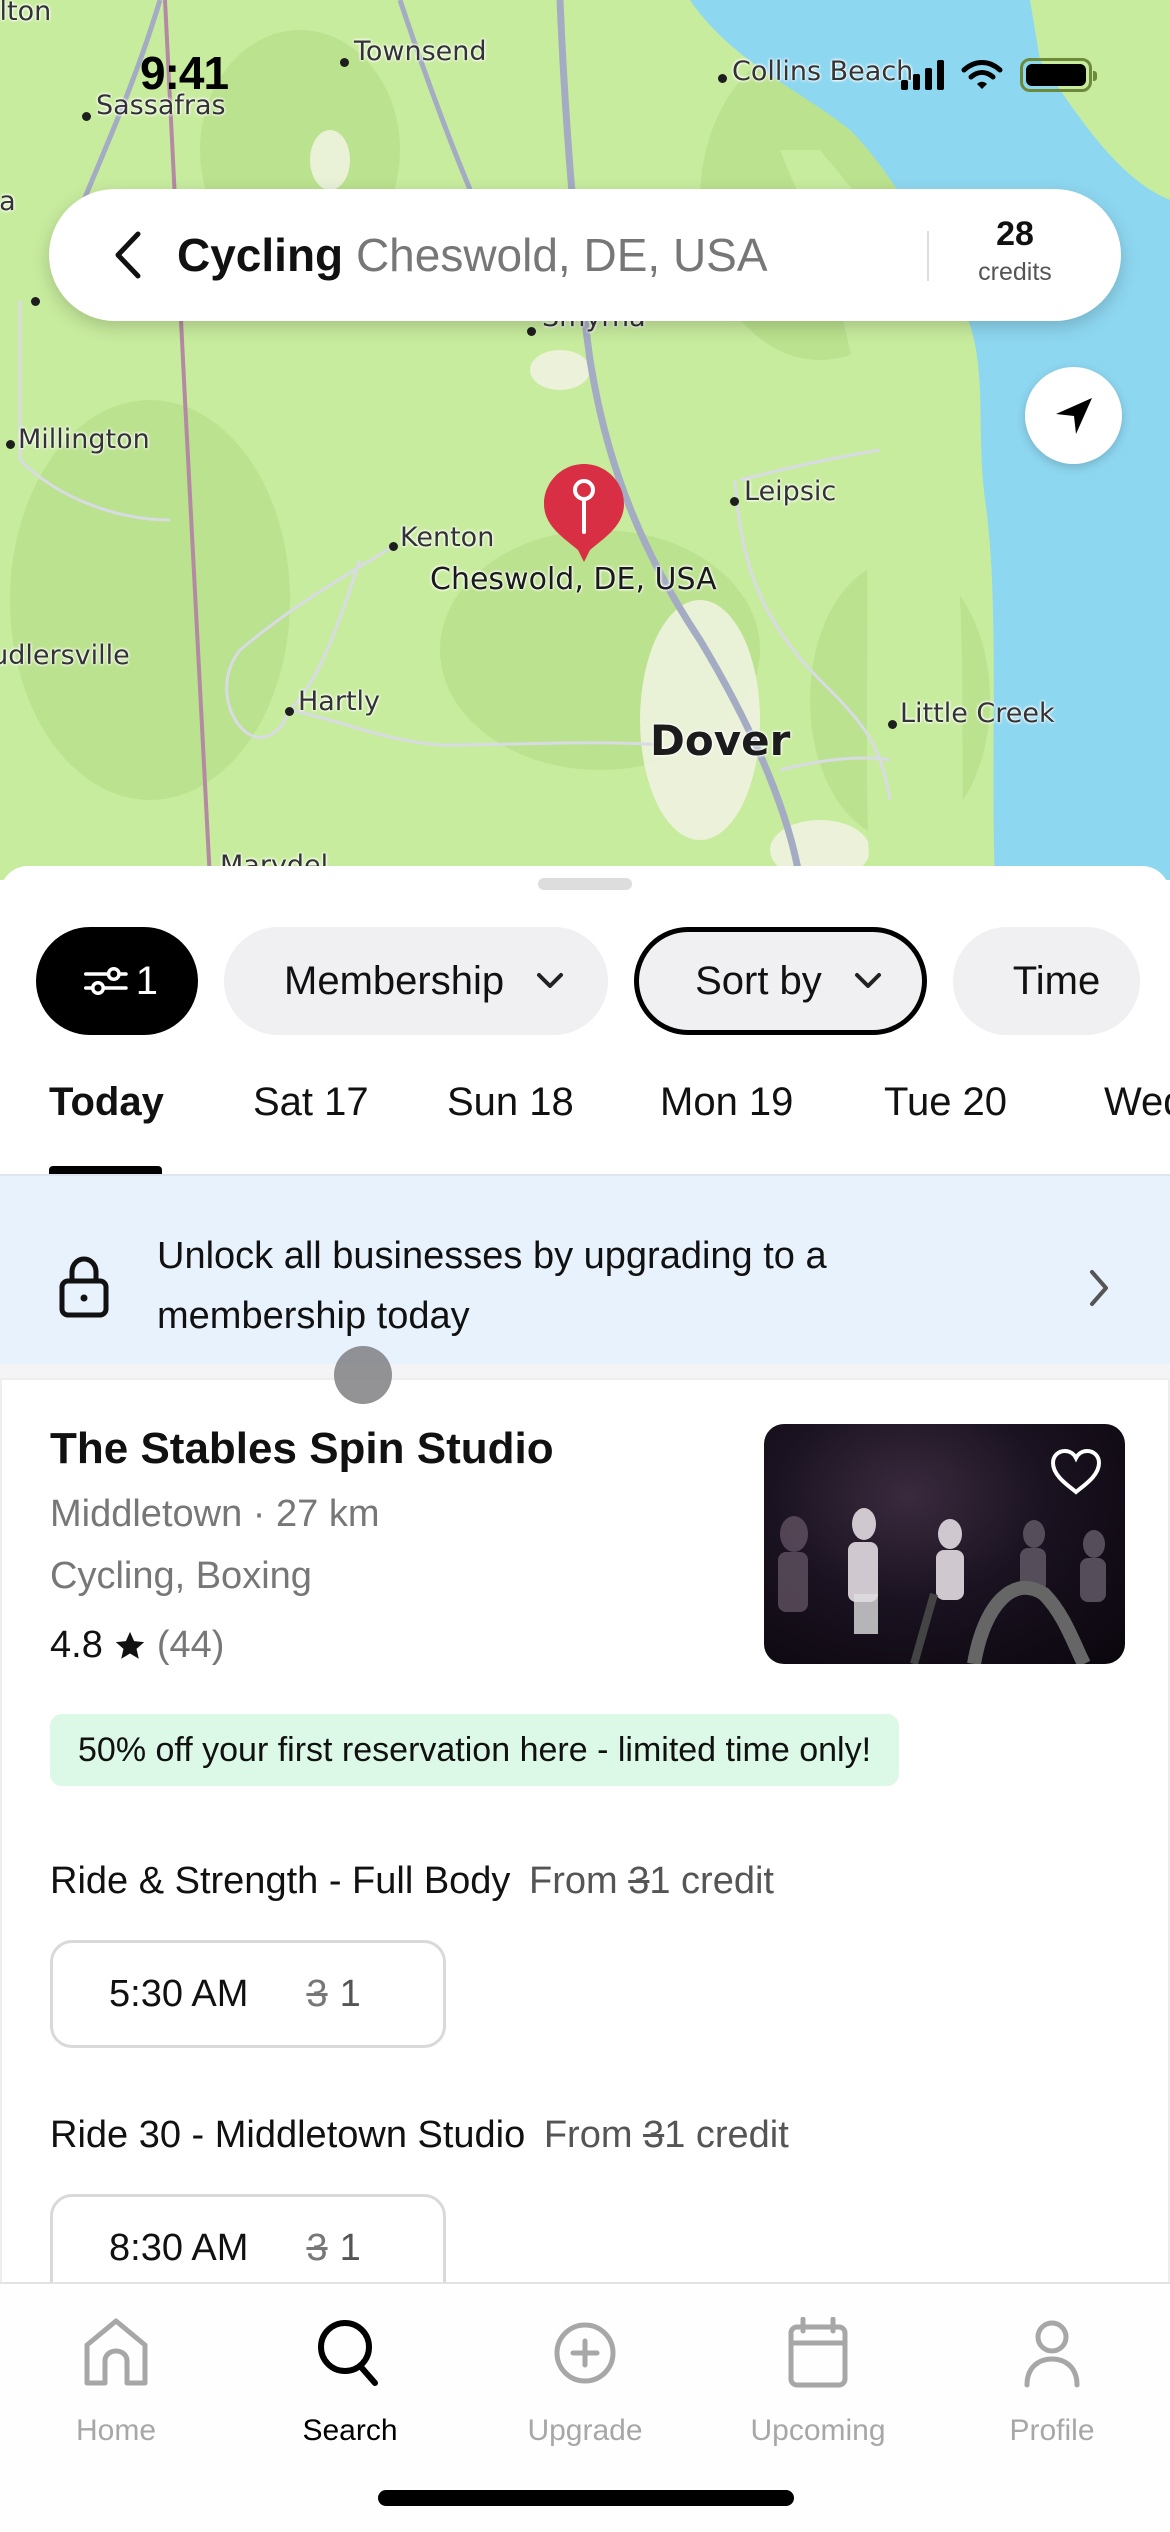 Image resolution: width=1170 pixels, height=2532 pixels. I want to click on divider, so click(928, 256).